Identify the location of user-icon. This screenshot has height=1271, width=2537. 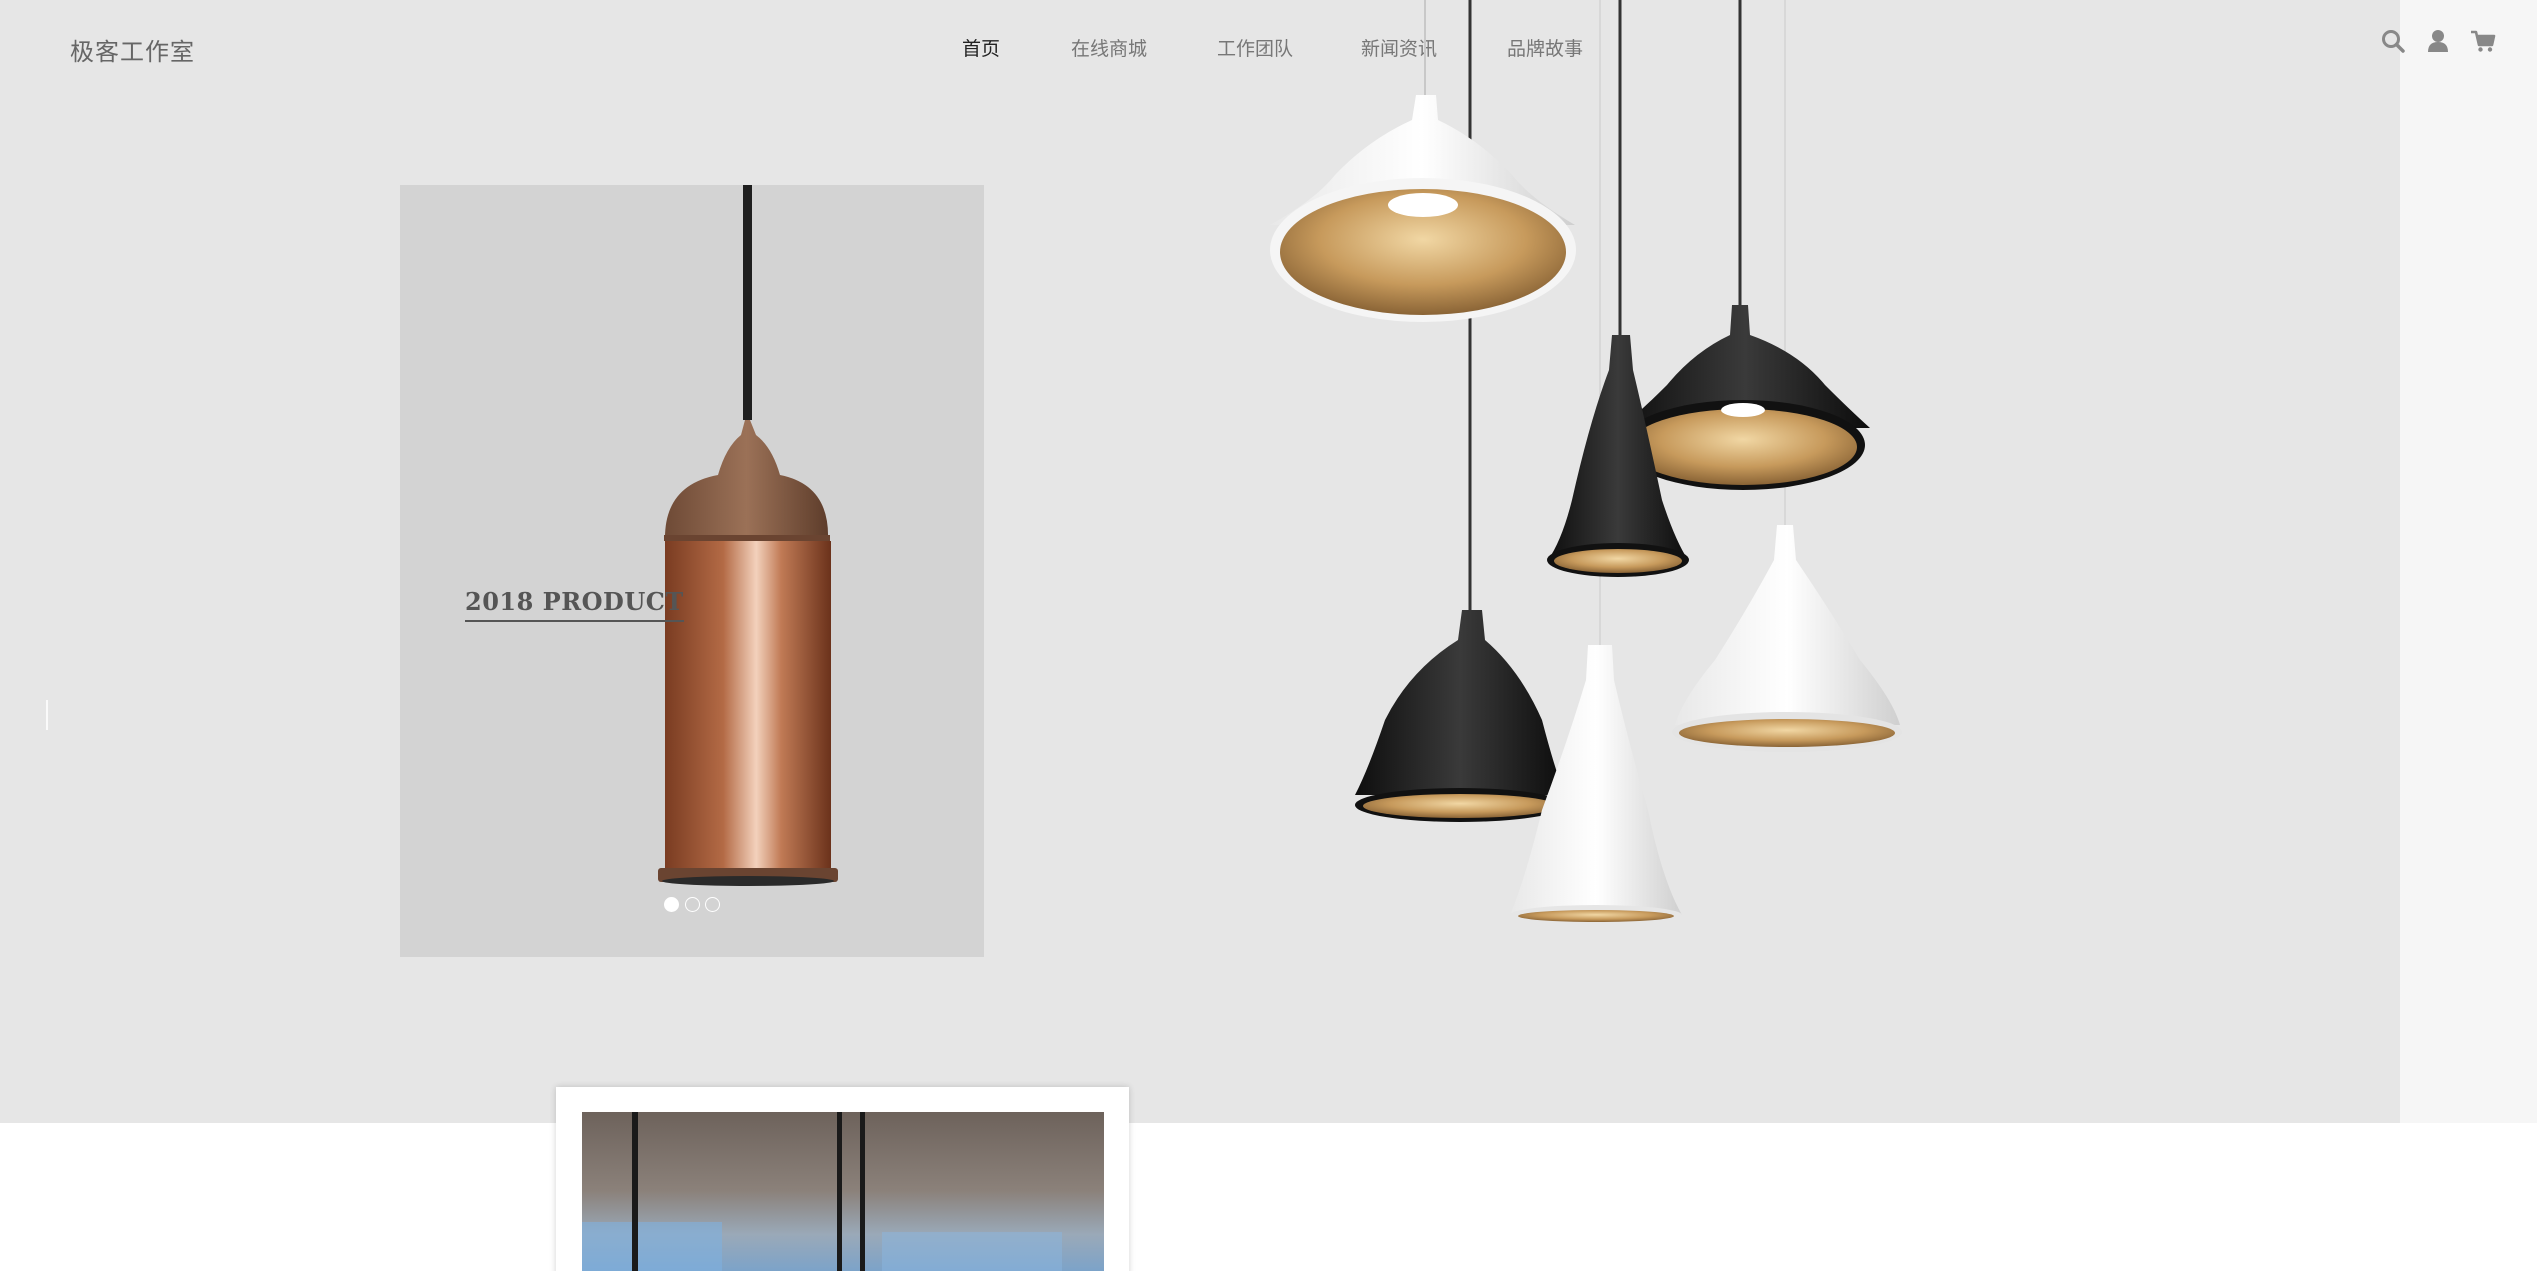
(2438, 41).